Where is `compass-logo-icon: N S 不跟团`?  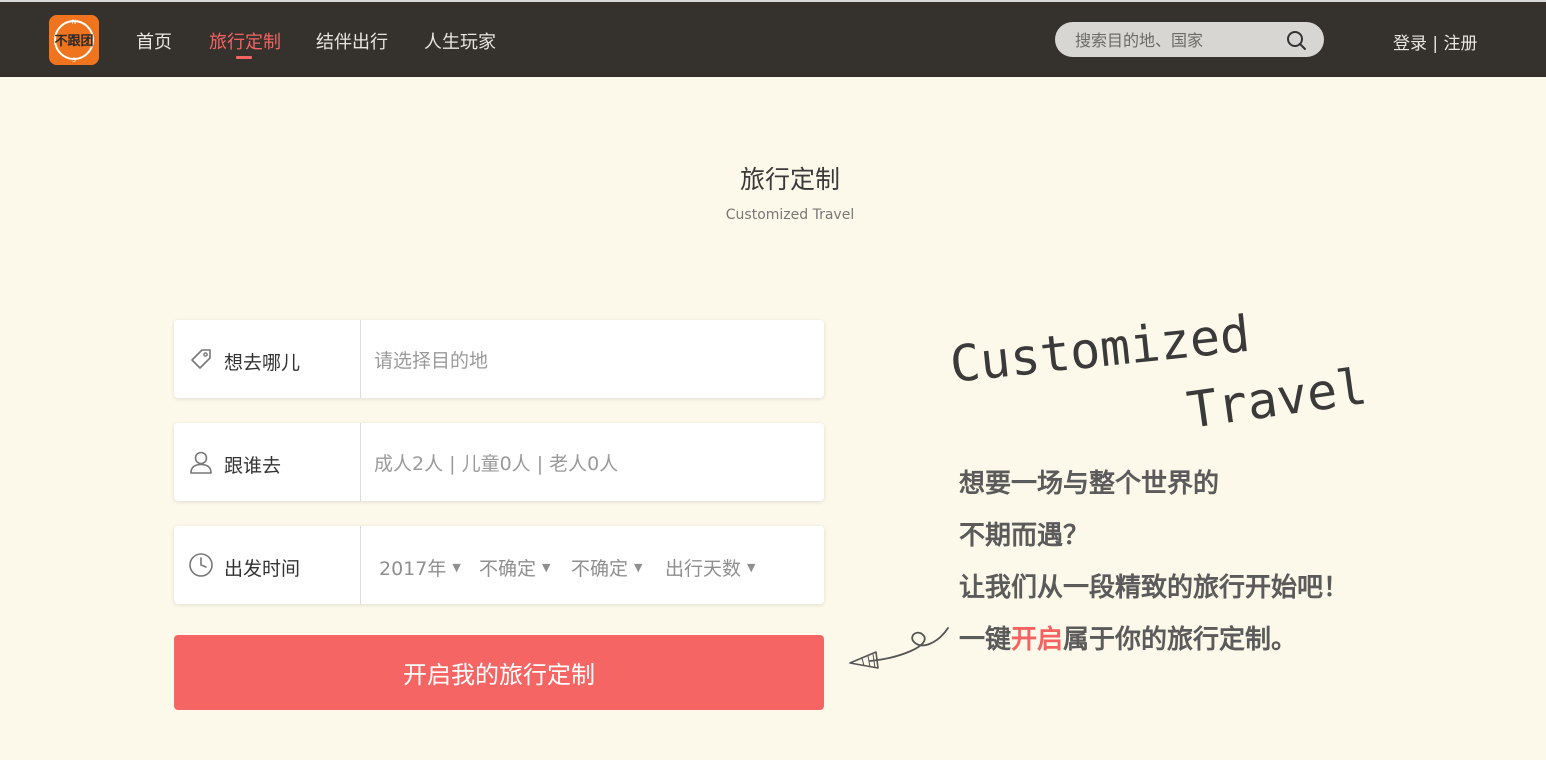
compass-logo-icon: N S 不跟团 is located at coordinates (74, 40).